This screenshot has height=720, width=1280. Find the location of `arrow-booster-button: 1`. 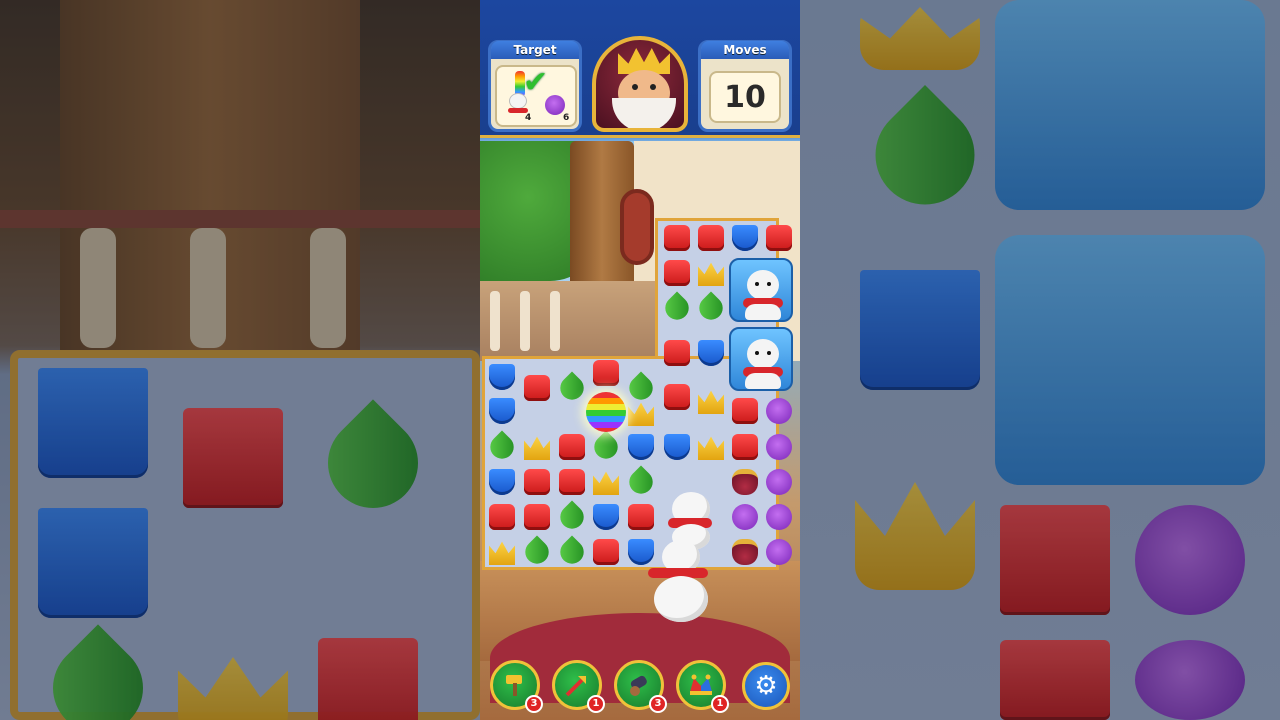

arrow-booster-button: 1 is located at coordinates (578, 686).